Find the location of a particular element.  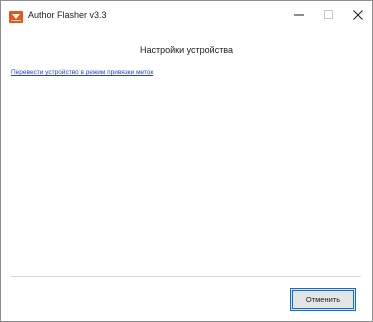

app-logo-icon is located at coordinates (16, 16).